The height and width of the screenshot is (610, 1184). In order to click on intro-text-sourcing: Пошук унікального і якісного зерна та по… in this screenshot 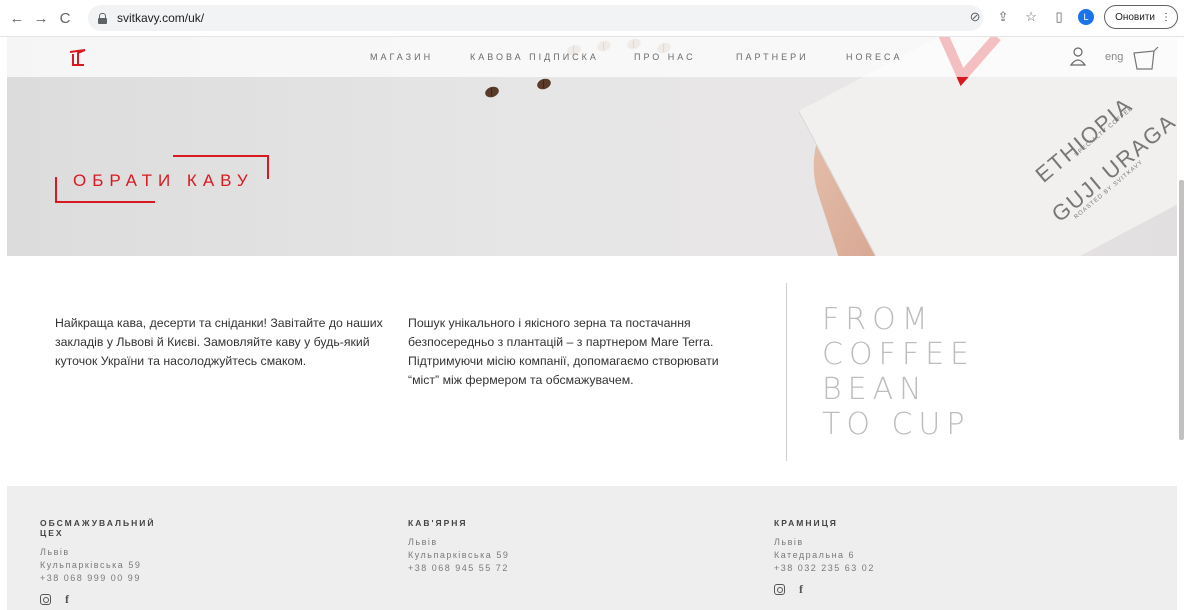, I will do `click(563, 351)`.